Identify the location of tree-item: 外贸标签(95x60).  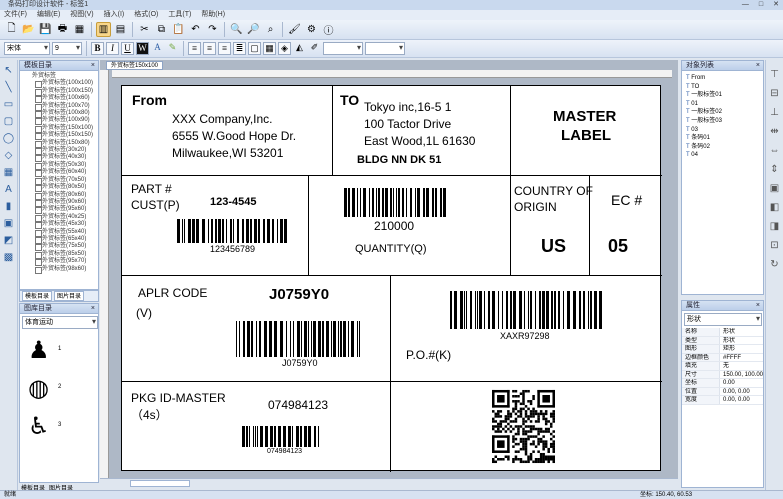
(61, 210).